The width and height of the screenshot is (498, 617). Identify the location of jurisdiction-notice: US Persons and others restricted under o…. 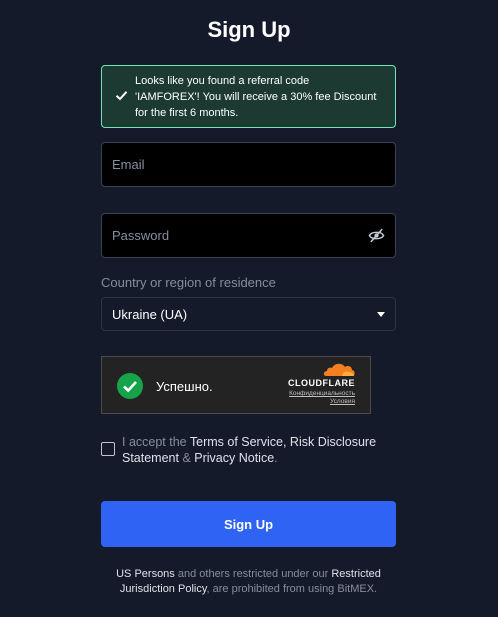
(248, 582).